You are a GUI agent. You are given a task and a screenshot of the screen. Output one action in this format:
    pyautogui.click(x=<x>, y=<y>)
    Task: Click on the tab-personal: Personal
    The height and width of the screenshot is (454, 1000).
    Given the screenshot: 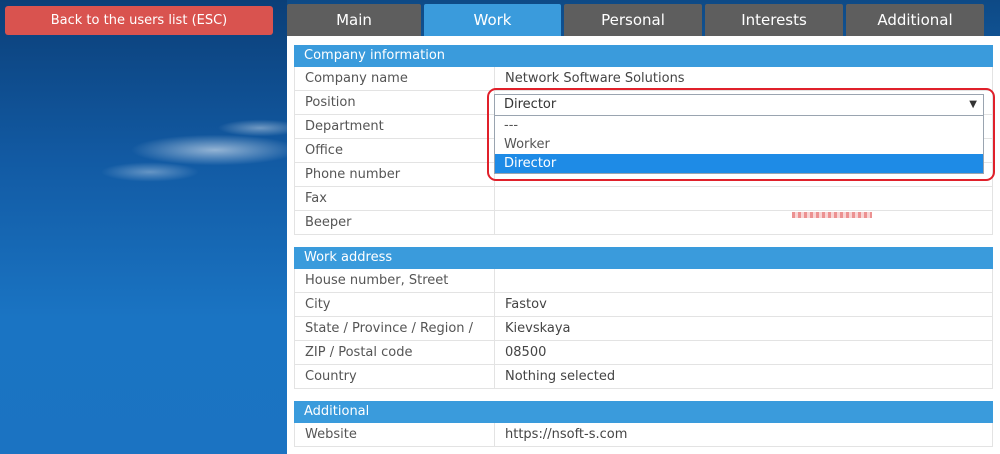 What is the action you would take?
    pyautogui.click(x=633, y=20)
    